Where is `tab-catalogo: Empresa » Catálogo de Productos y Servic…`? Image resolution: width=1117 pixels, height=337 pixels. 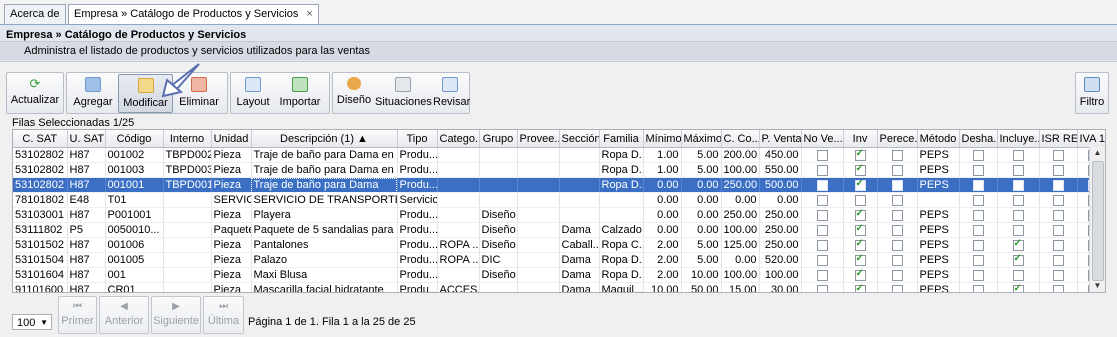
tab-catalogo: Empresa » Catálogo de Productos y Servic… is located at coordinates (193, 14).